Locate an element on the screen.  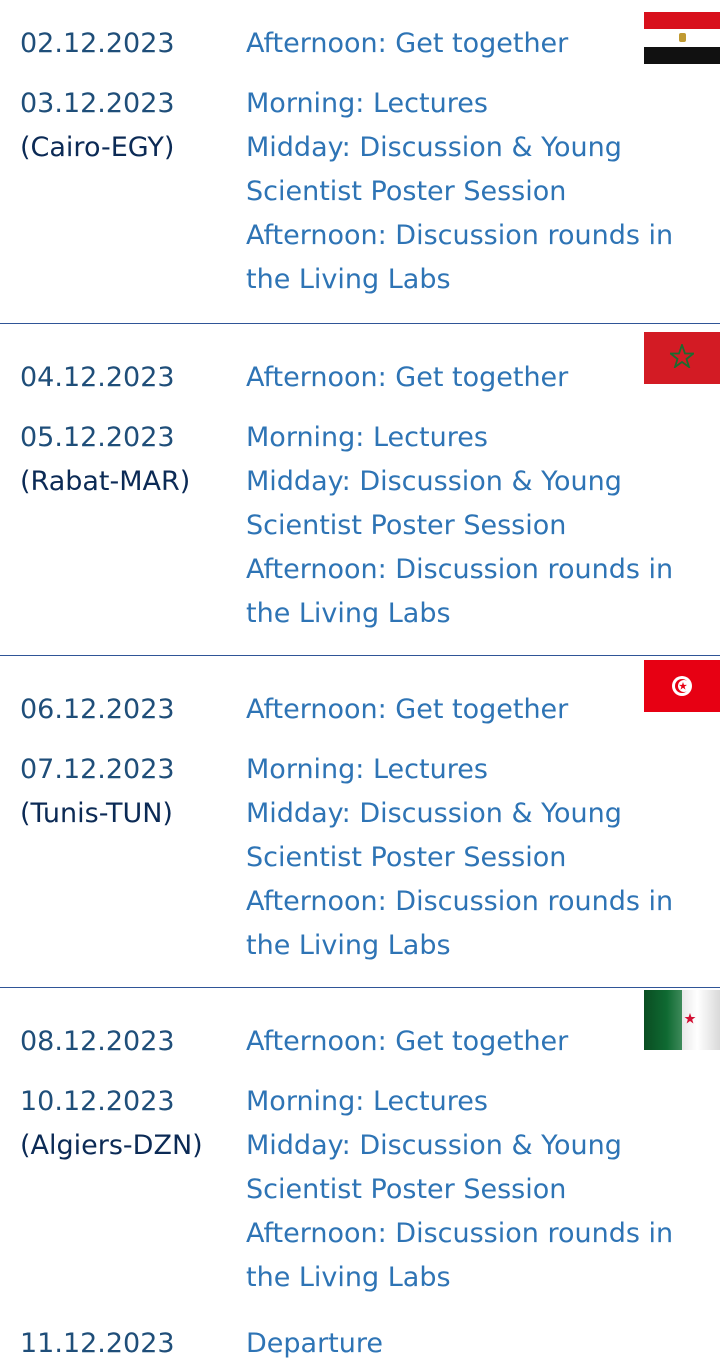
egypt-flag-icon is located at coordinates (682, 38).